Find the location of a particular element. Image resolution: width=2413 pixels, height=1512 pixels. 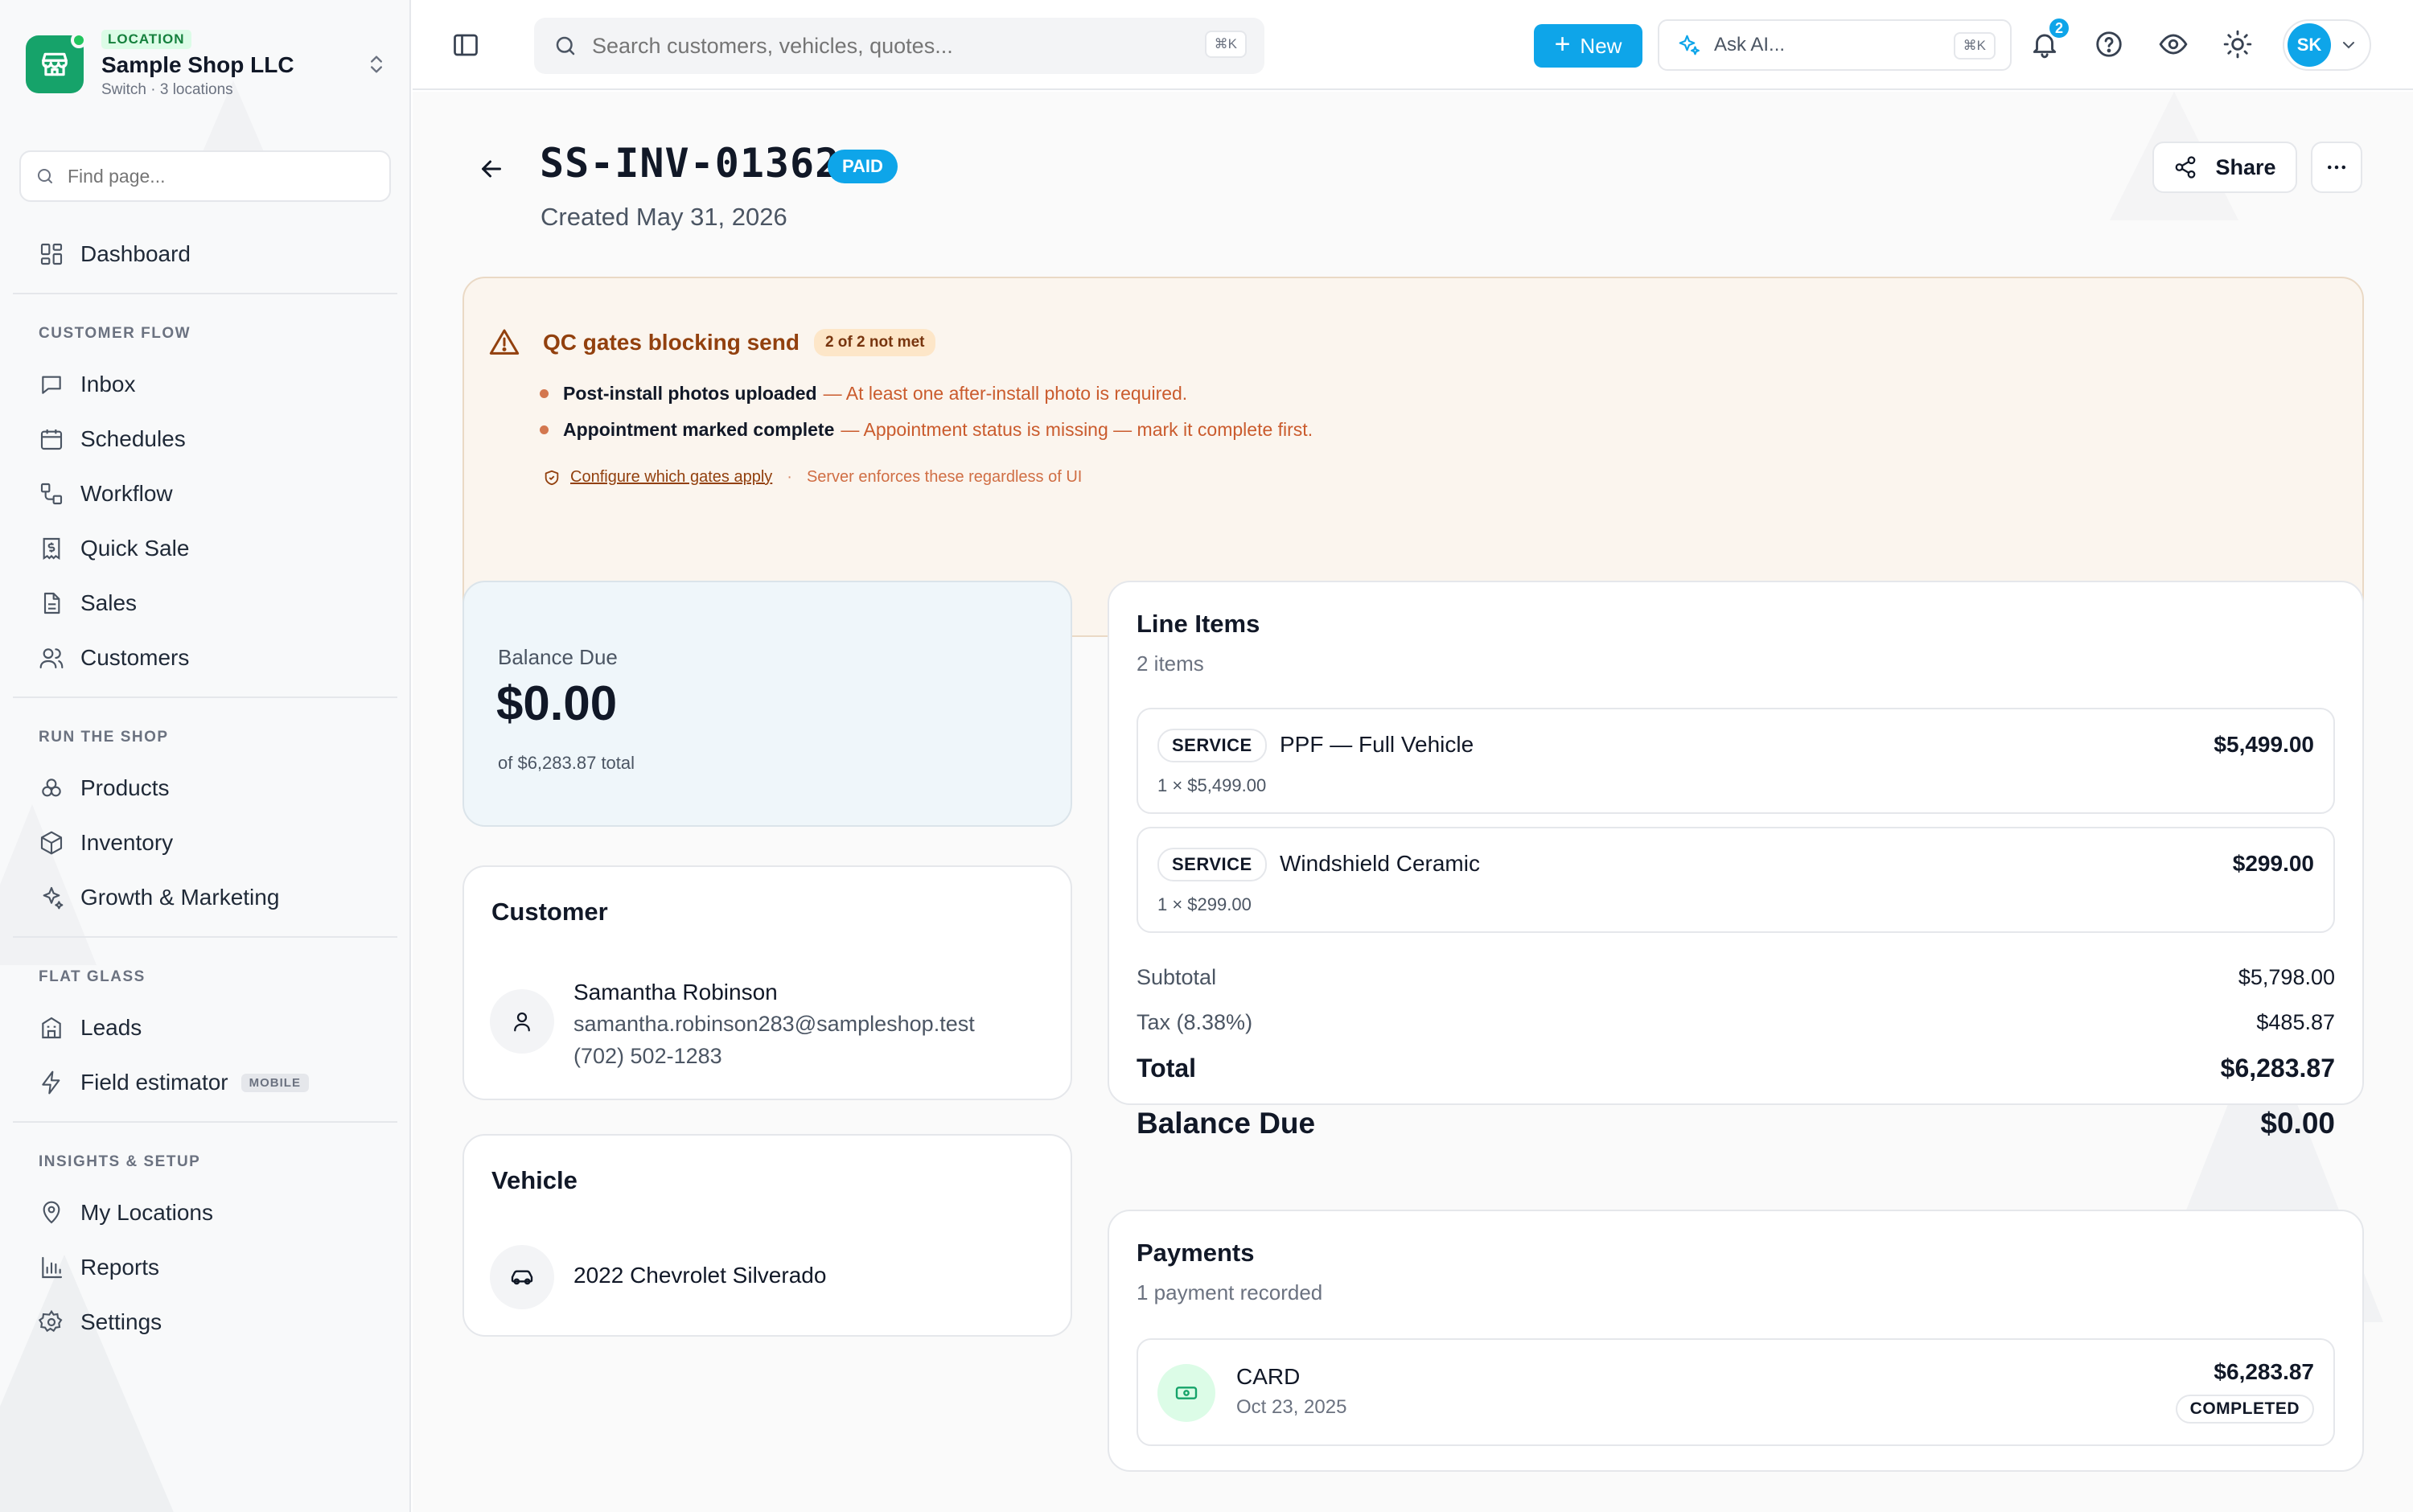

ask-ai-button: Ask AI... ⌘K is located at coordinates (1835, 45).